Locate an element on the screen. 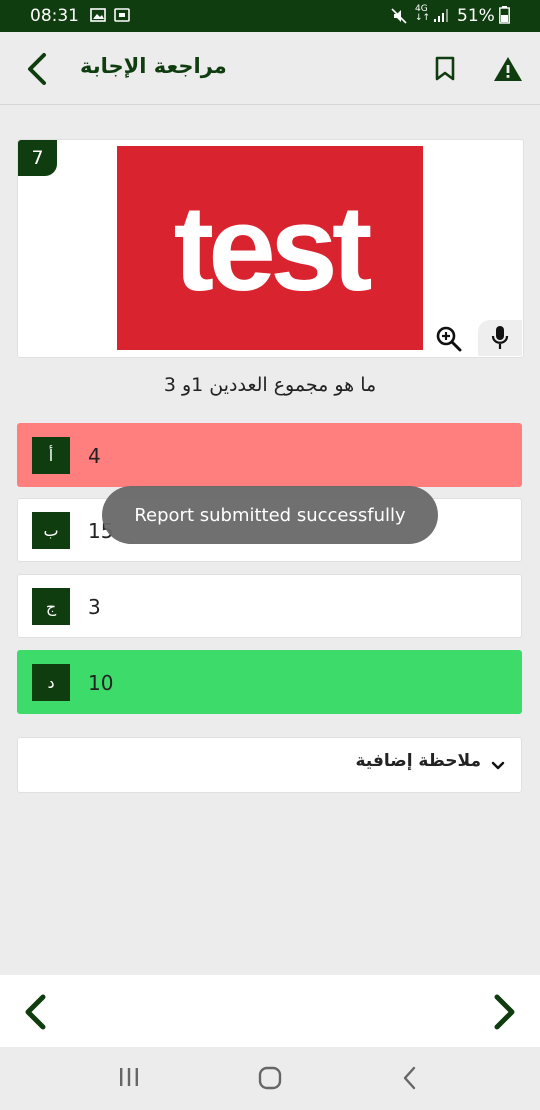 This screenshot has height=1110, width=540. battery-percent: 51% is located at coordinates (476, 16).